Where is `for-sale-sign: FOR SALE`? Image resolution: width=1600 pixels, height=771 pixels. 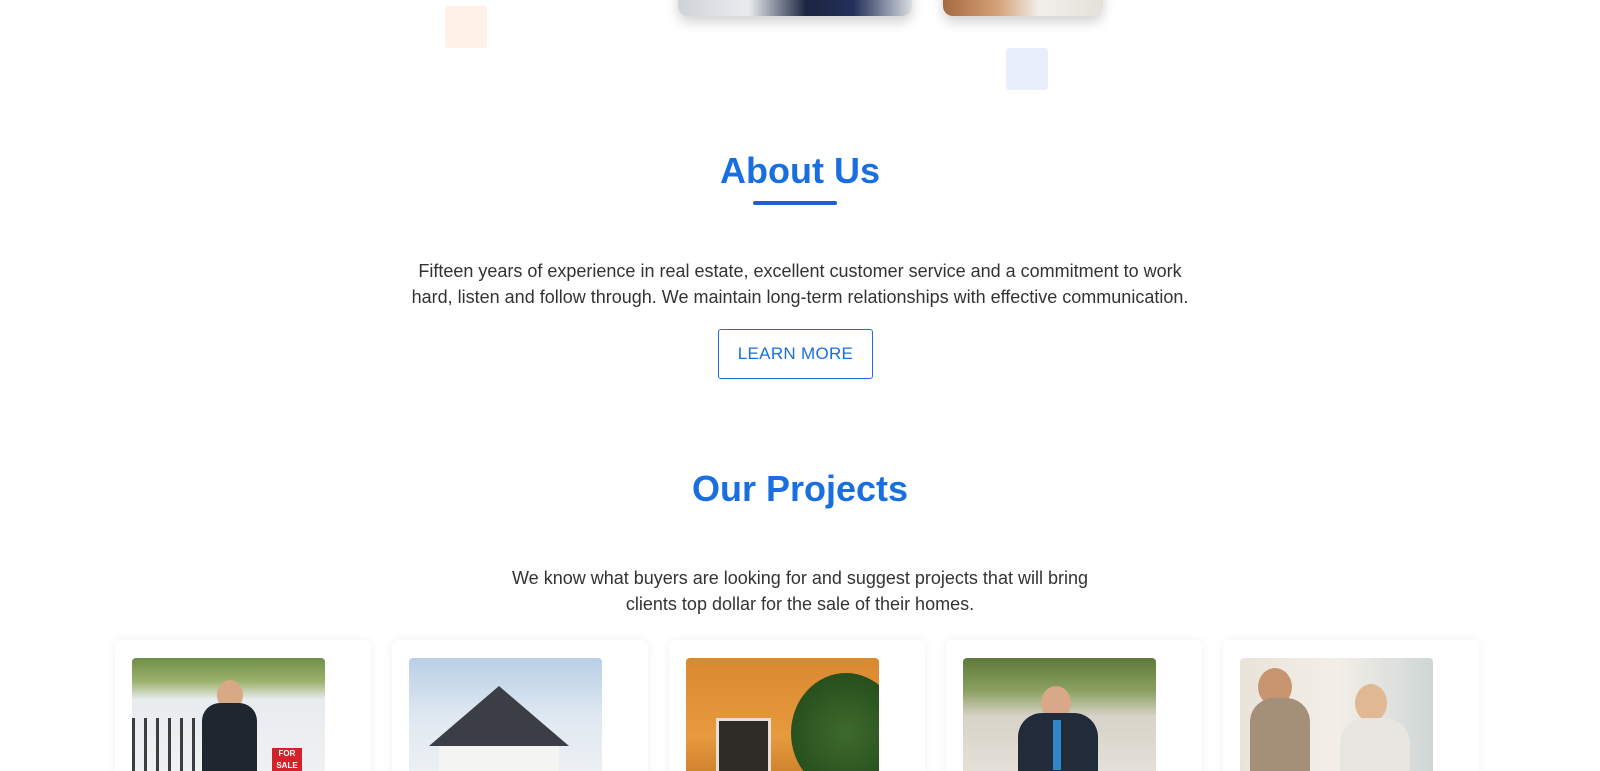
for-sale-sign: FOR SALE is located at coordinates (287, 759).